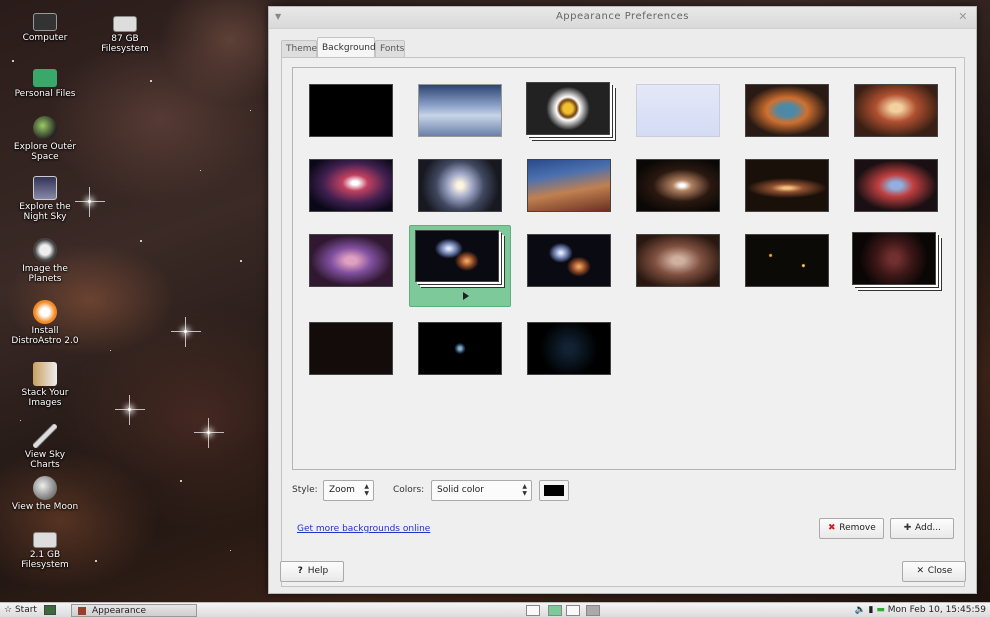  Describe the element at coordinates (45, 188) in the screenshot. I see `night-sky-icon` at that location.